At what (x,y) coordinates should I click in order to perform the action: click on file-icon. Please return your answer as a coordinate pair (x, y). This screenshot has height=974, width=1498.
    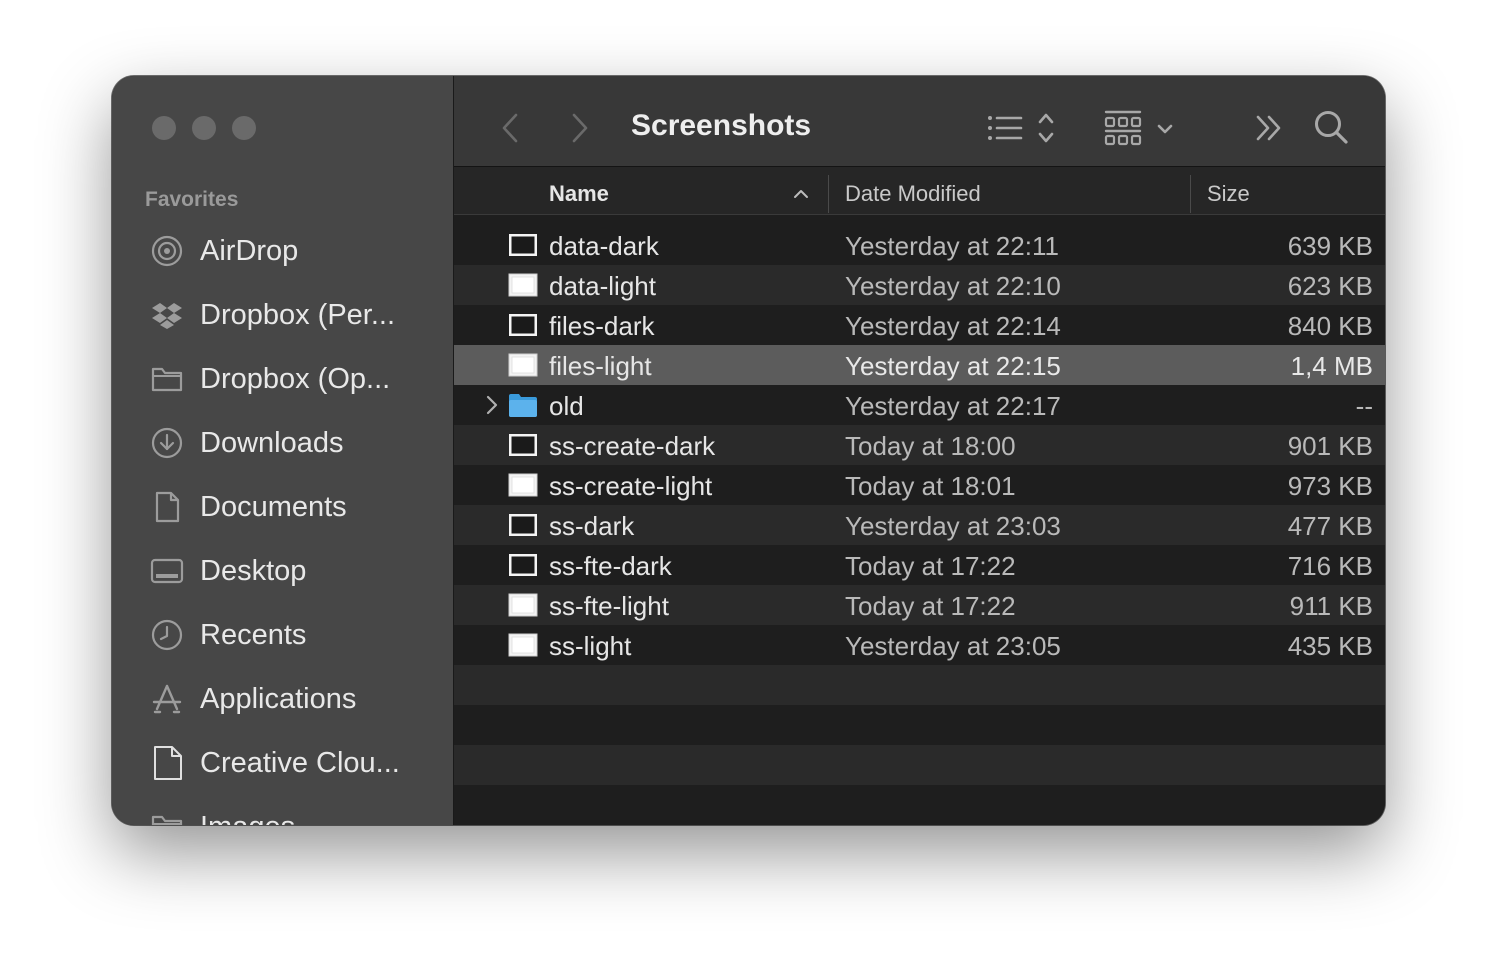
    Looking at the image, I should click on (167, 763).